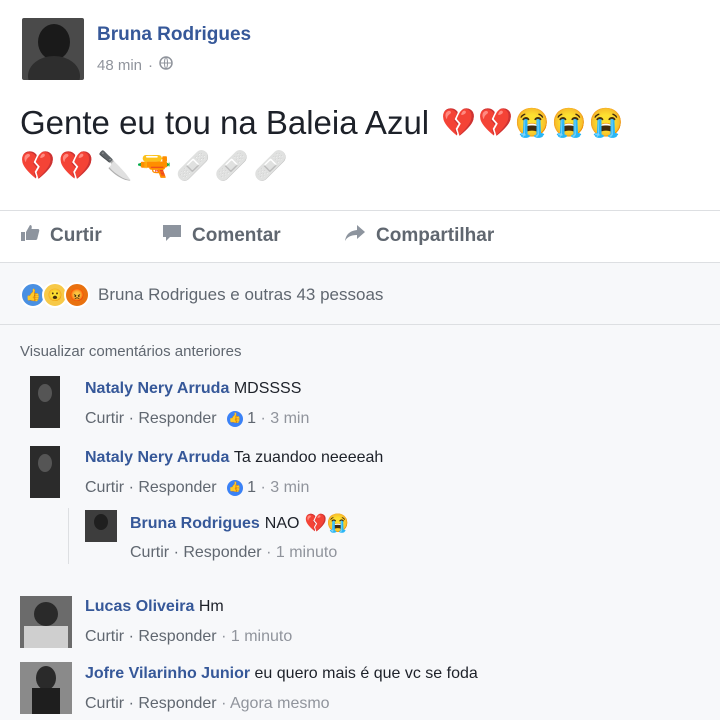  I want to click on comment-button: Comentar, so click(221, 235).